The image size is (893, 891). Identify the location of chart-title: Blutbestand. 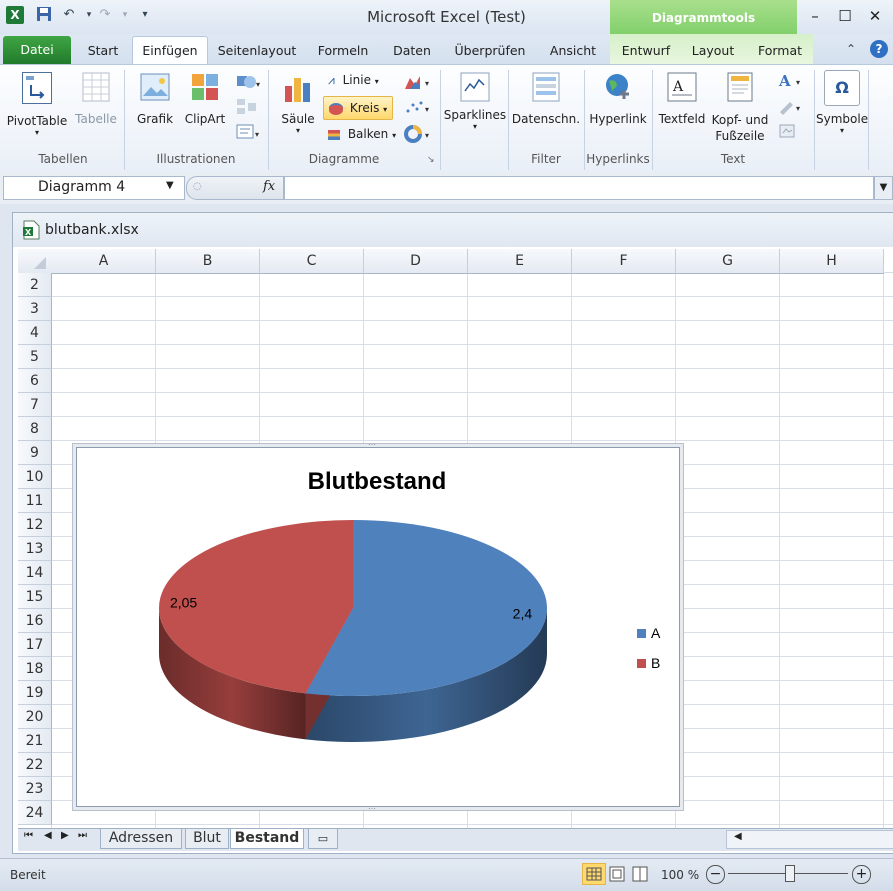
(377, 481).